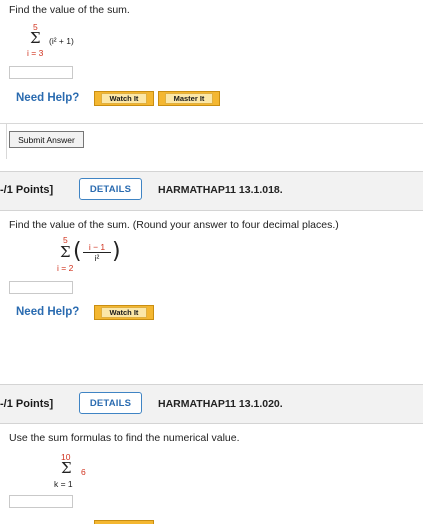 The image size is (423, 524). Describe the element at coordinates (61, 41) in the screenshot. I see `problem1-expression: (i² + 1)` at that location.